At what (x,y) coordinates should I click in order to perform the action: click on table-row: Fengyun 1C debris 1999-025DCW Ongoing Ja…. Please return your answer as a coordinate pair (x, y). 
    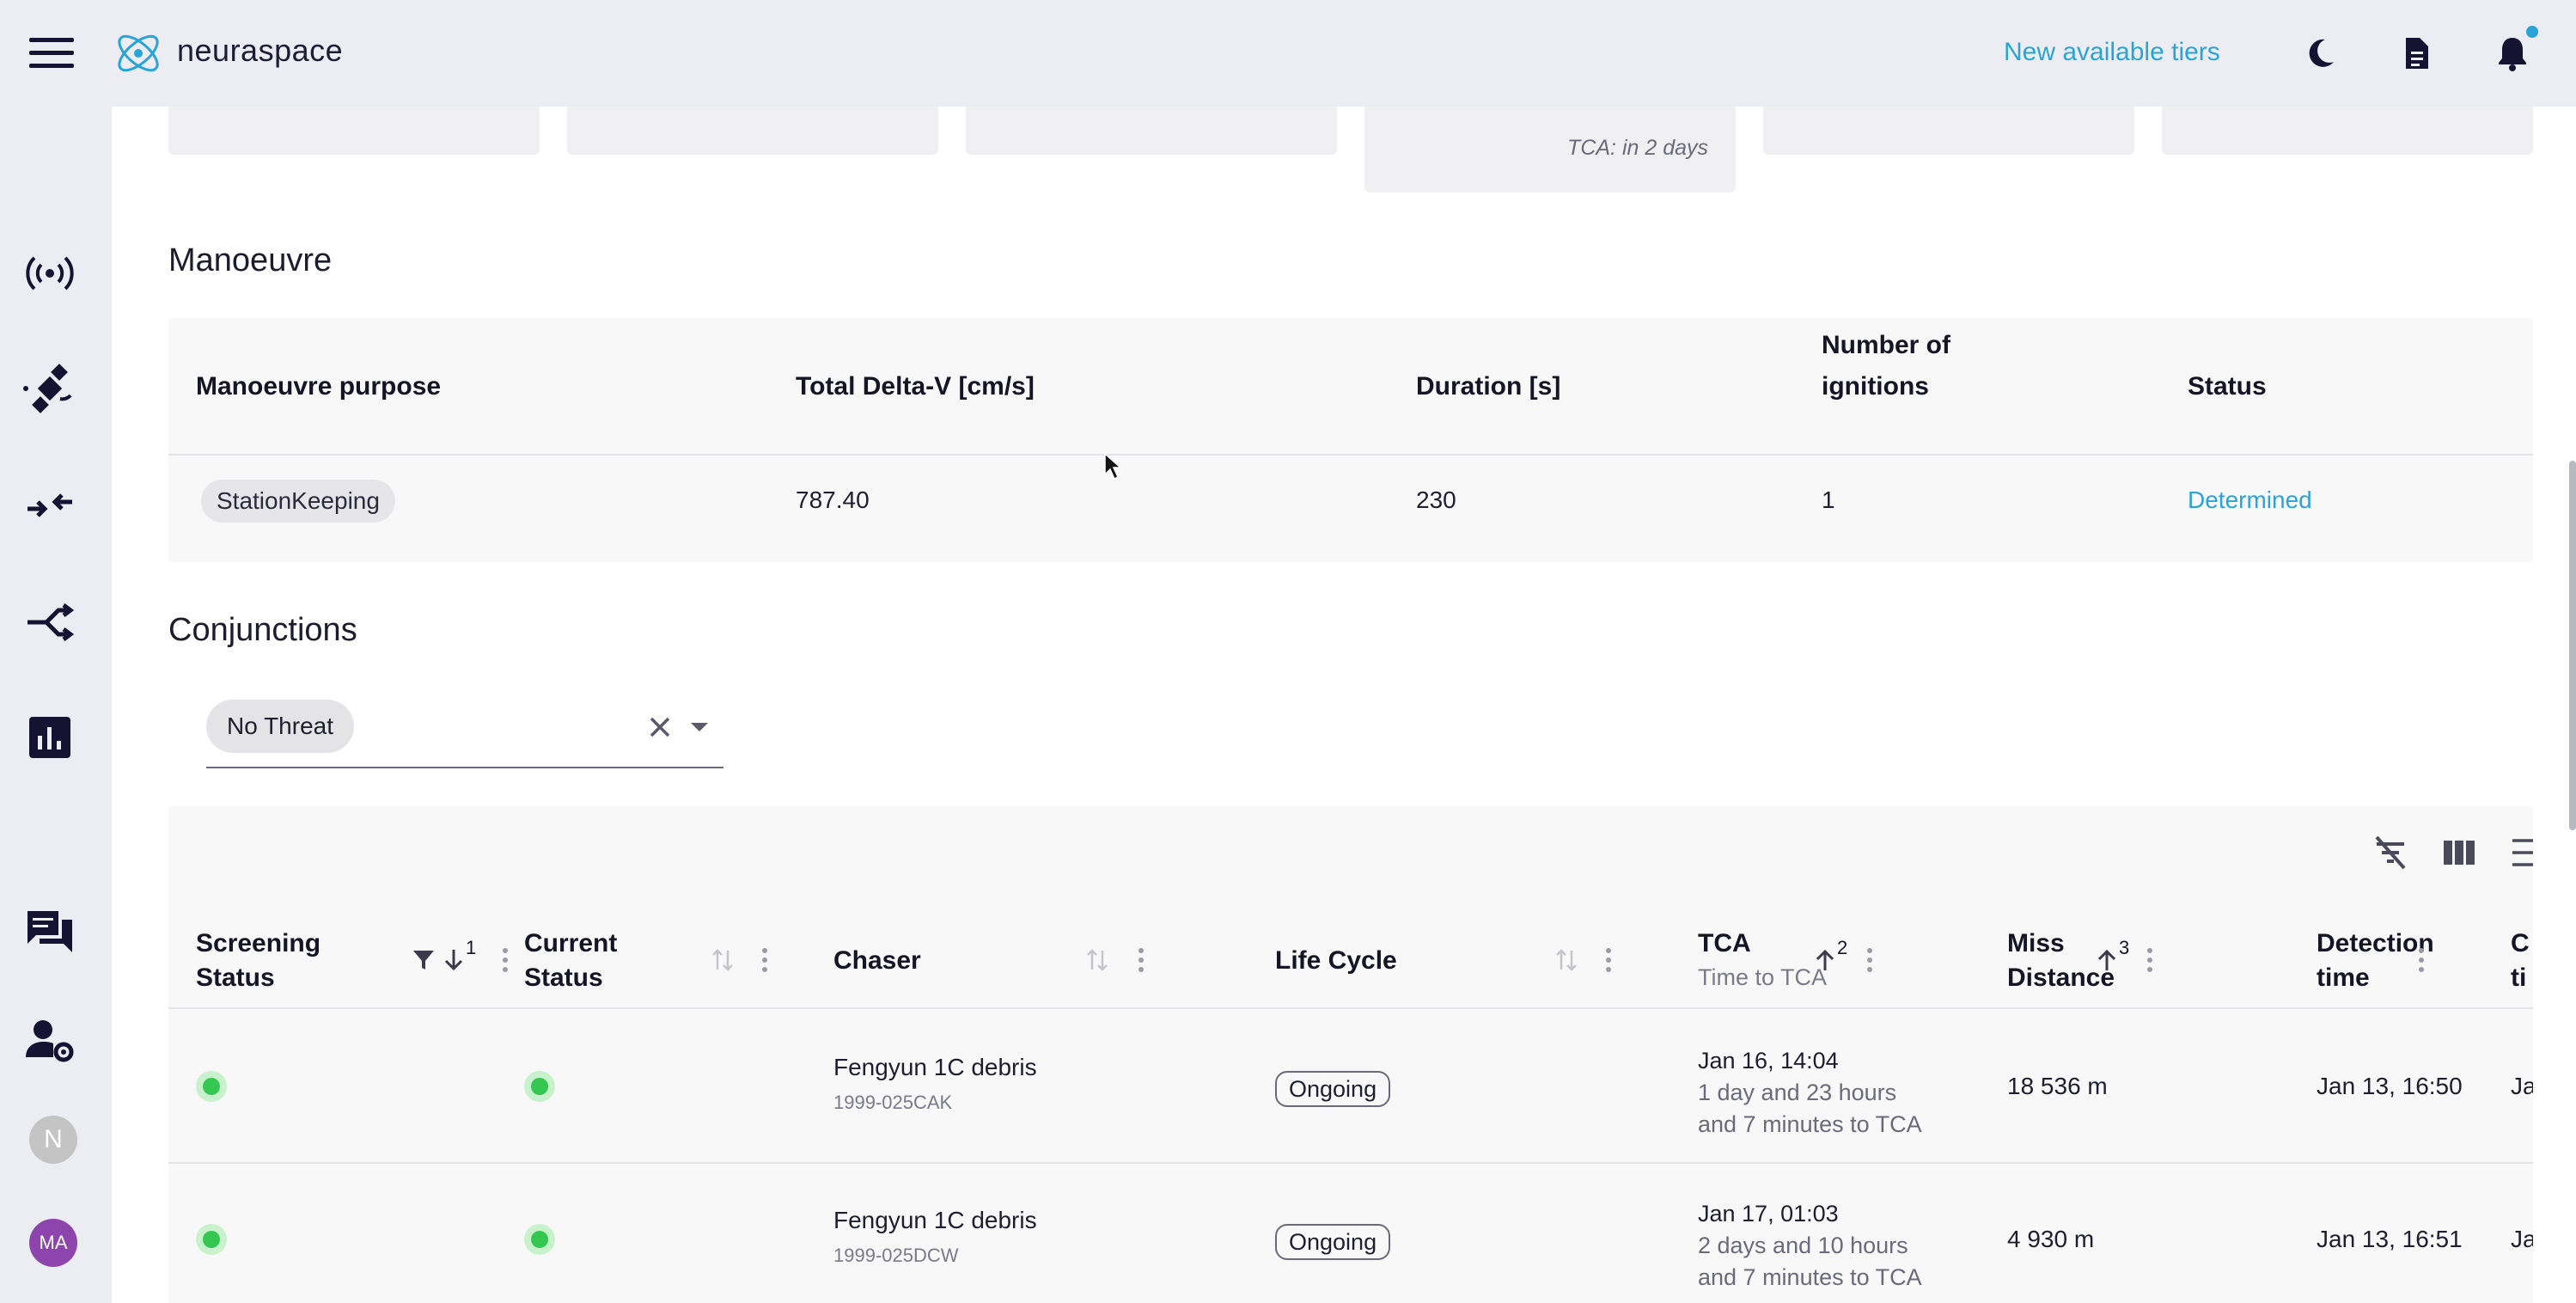
    Looking at the image, I should click on (1351, 1233).